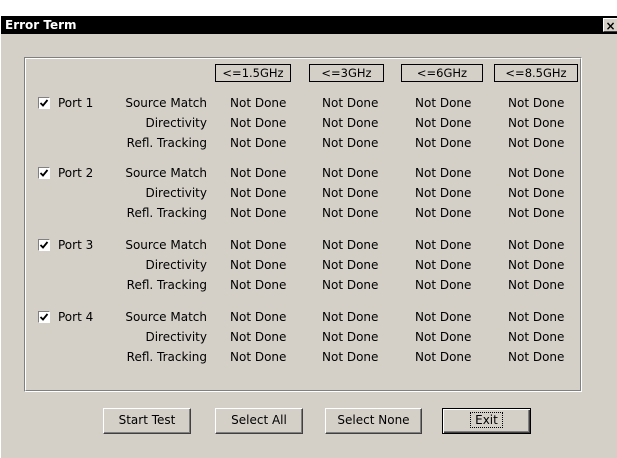 This screenshot has height=458, width=617. I want to click on header-3ghz: <=3GHz, so click(346, 73).